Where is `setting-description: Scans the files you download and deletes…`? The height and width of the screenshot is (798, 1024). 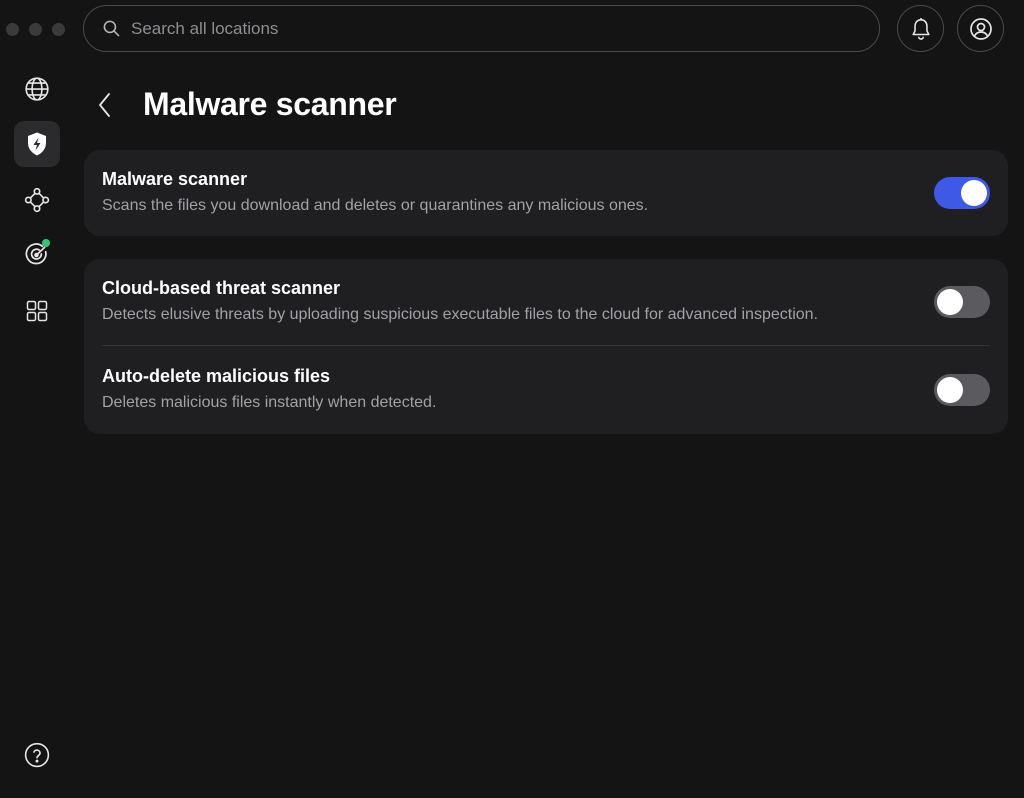
setting-description: Scans the files you download and deletes… is located at coordinates (375, 205).